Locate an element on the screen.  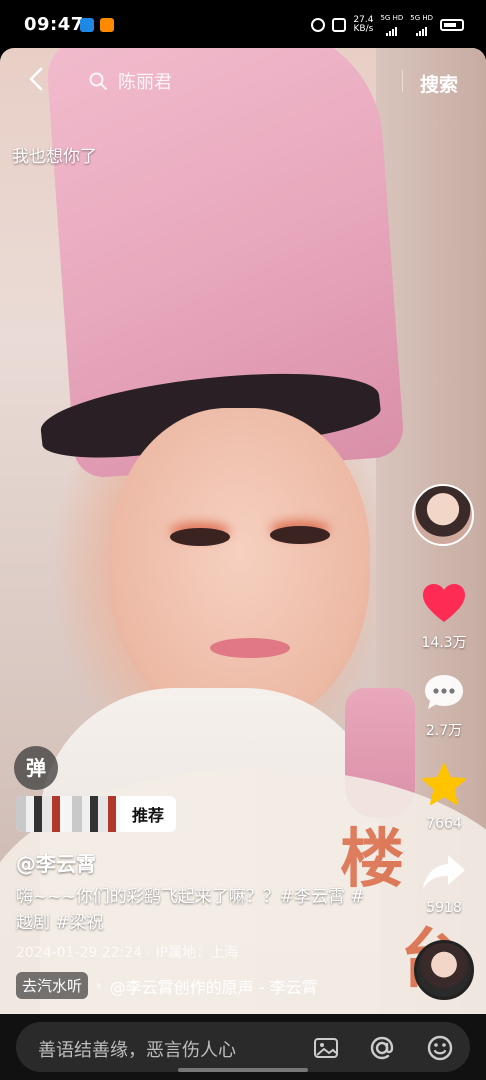
search-icon is located at coordinates (98, 81).